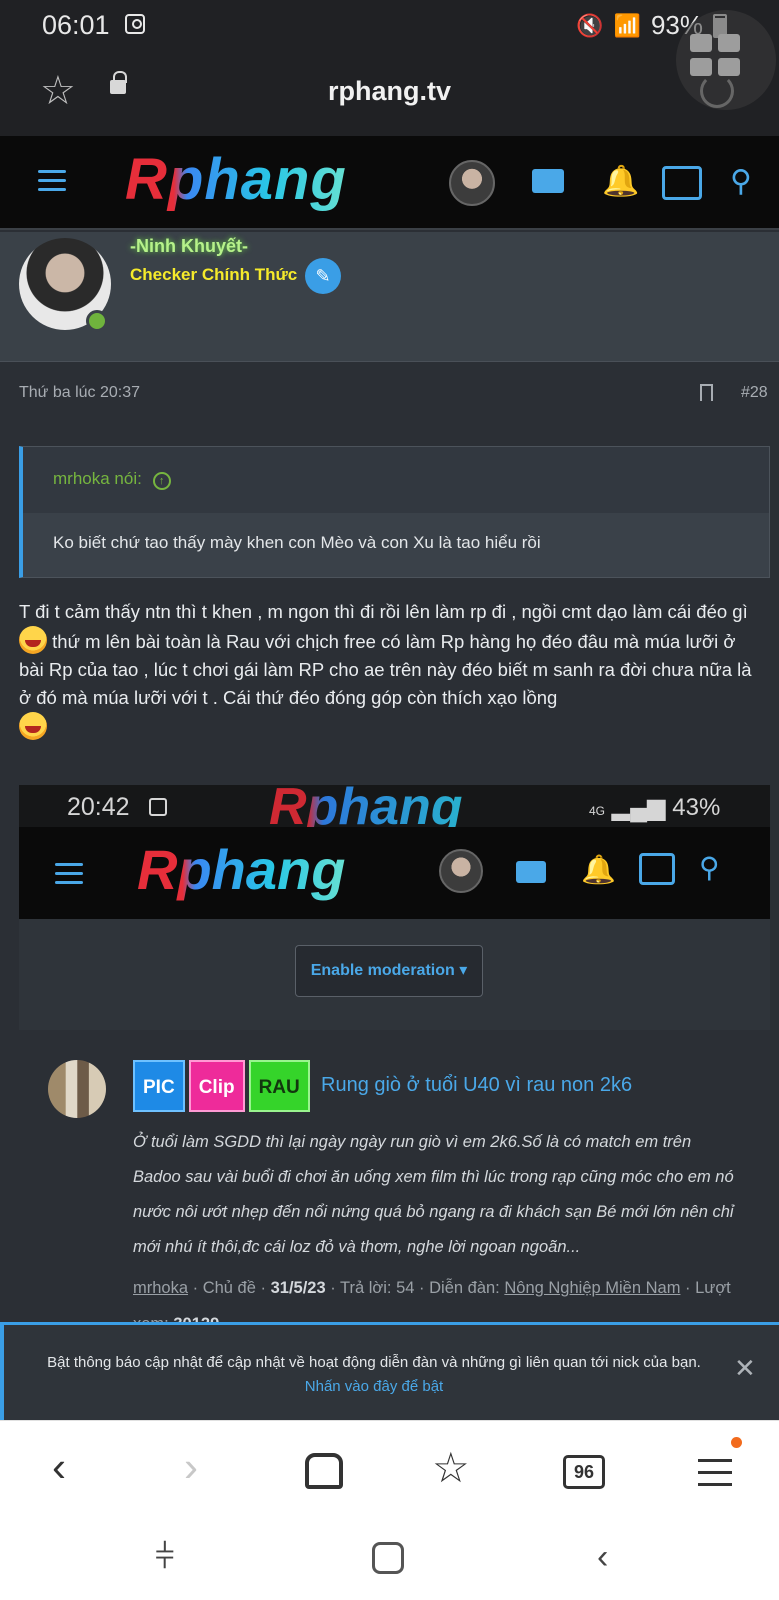 This screenshot has height=1600, width=779. I want to click on status-bar: 06:01 🔇 📶 93%, so click(389, 24).